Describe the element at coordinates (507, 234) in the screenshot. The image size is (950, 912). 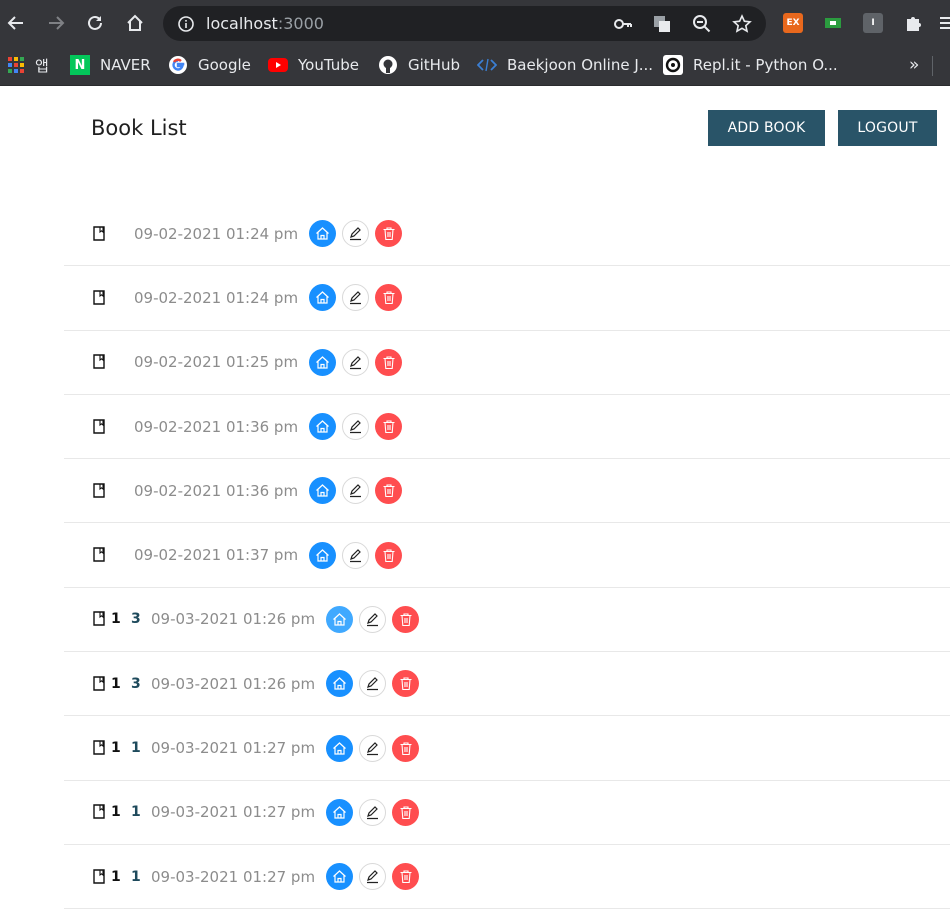
I see `book-row: 09-02-2021 01:24 pm` at that location.